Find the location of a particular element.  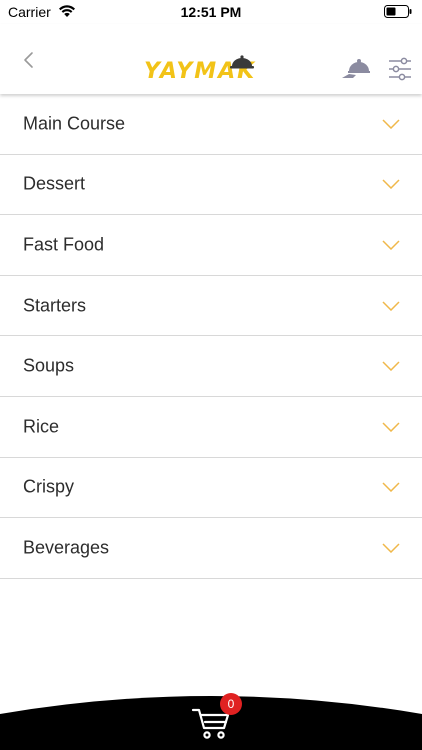

category-label: Soups is located at coordinates (49, 365).